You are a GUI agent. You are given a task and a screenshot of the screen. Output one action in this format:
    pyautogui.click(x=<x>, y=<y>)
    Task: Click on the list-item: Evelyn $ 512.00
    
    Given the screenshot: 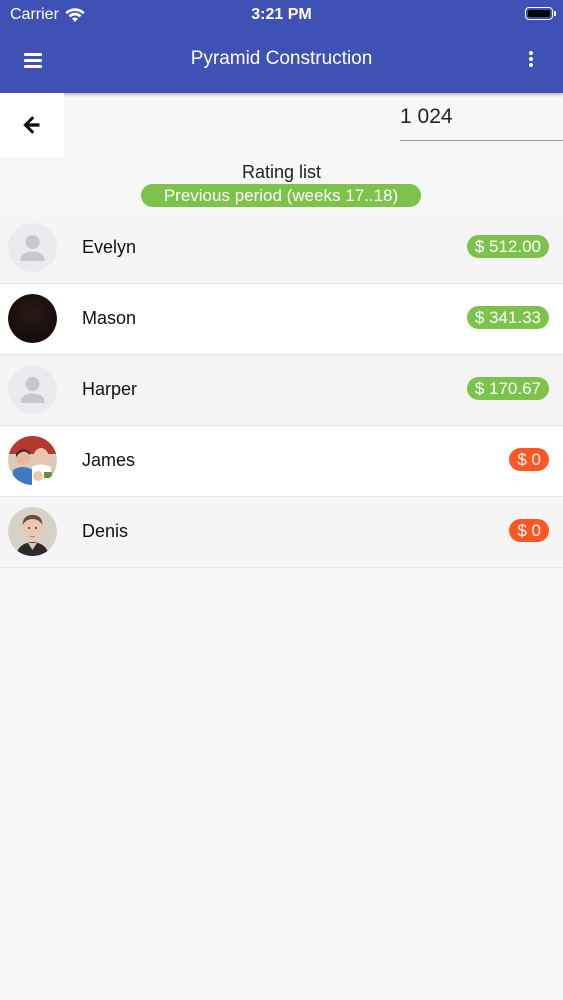 What is the action you would take?
    pyautogui.click(x=281, y=248)
    